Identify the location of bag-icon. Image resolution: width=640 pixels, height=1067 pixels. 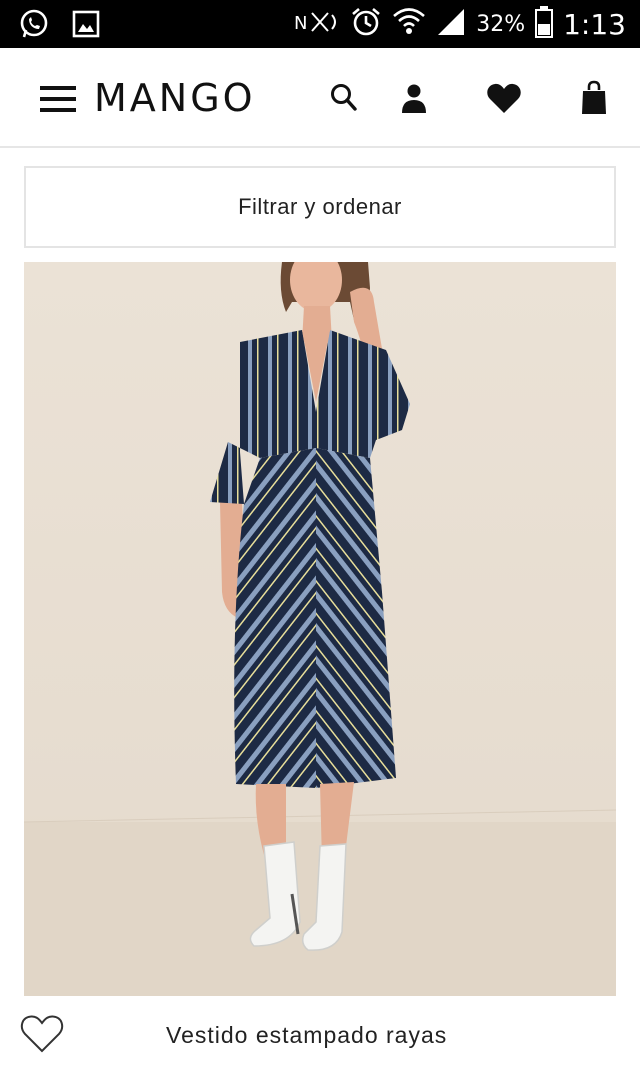
(594, 98).